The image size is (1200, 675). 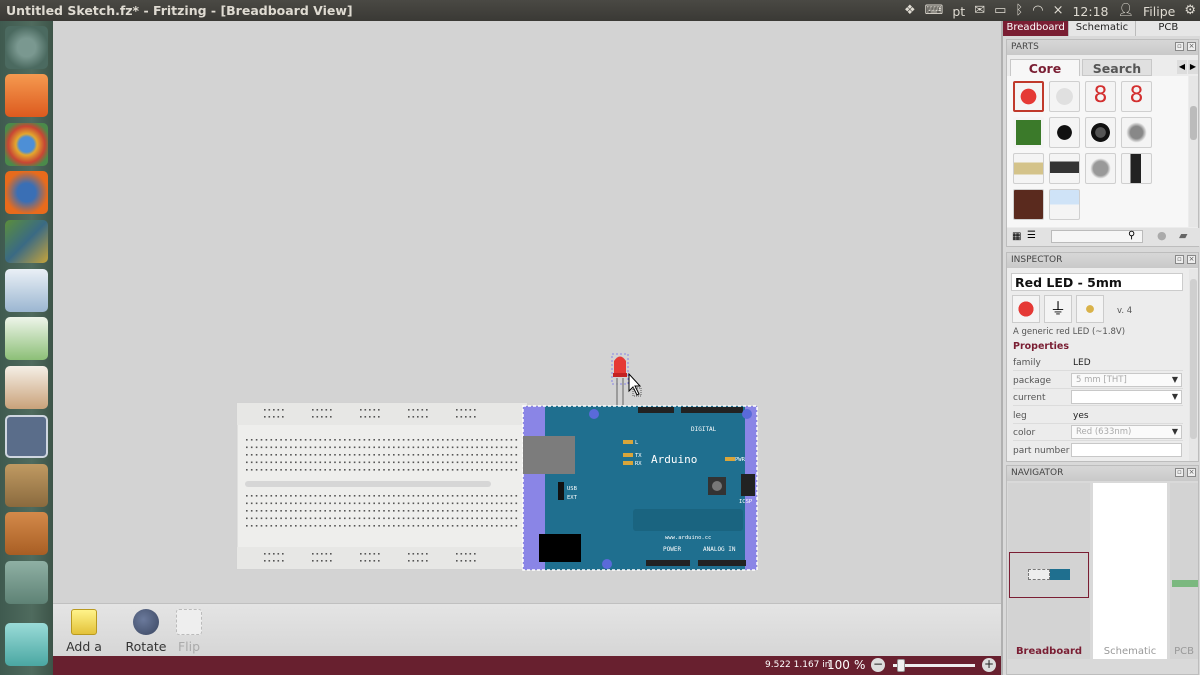 I want to click on part-lamp, so click(x=1064, y=204).